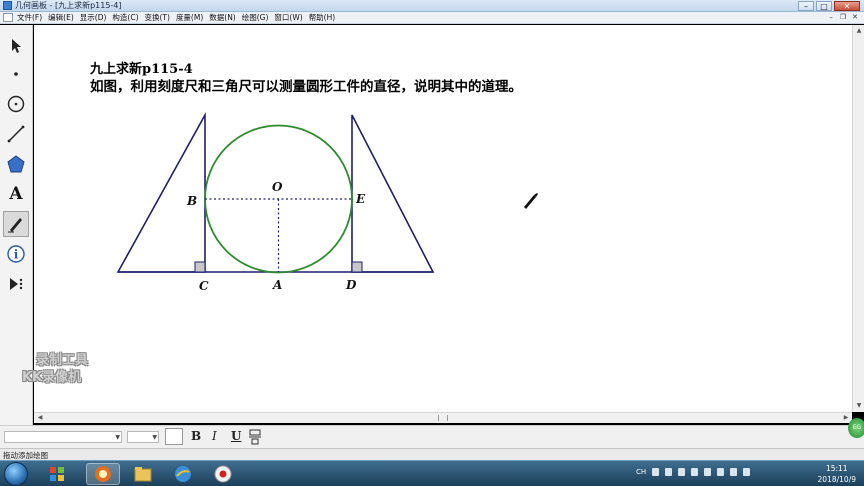 This screenshot has height=486, width=864. Describe the element at coordinates (189, 17) in the screenshot. I see `menu-measure: 度量(M)` at that location.